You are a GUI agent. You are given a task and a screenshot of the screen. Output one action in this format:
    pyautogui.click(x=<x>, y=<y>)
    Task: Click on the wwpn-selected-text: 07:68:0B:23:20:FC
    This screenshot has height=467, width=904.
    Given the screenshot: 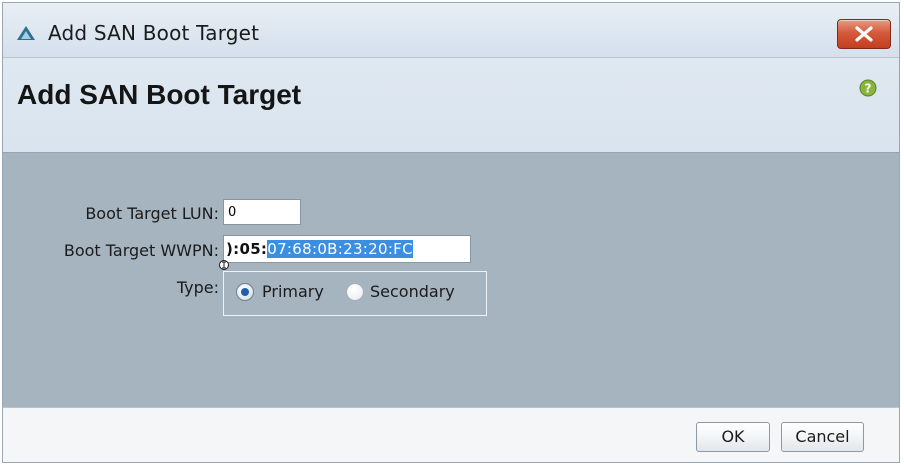 What is the action you would take?
    pyautogui.click(x=340, y=249)
    